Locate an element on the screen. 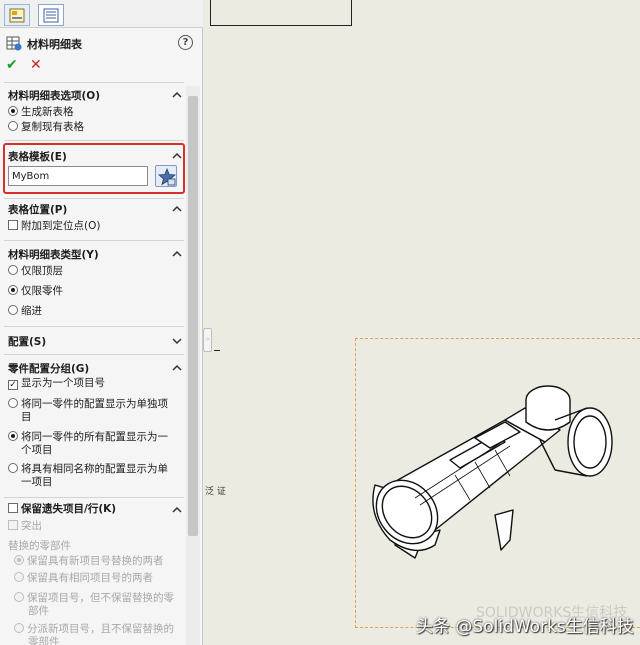  radio-keep-no-replace is located at coordinates (19, 597).